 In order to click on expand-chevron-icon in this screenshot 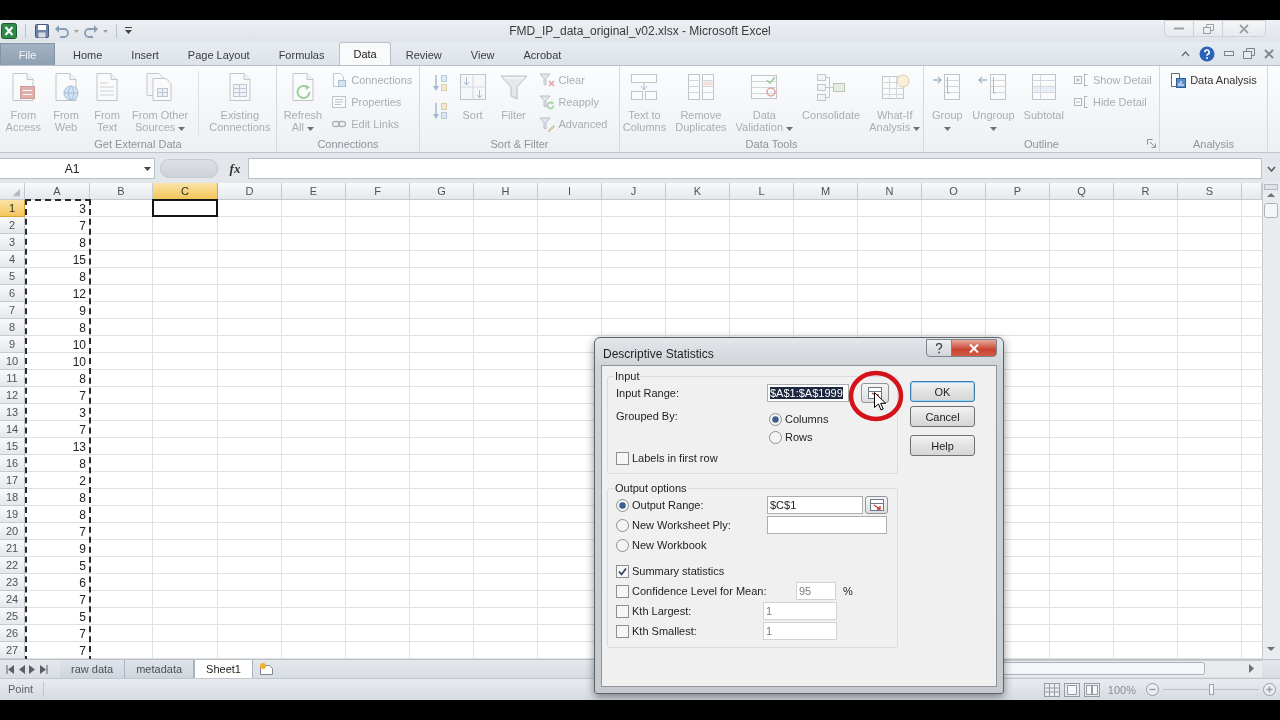, I will do `click(1271, 168)`.